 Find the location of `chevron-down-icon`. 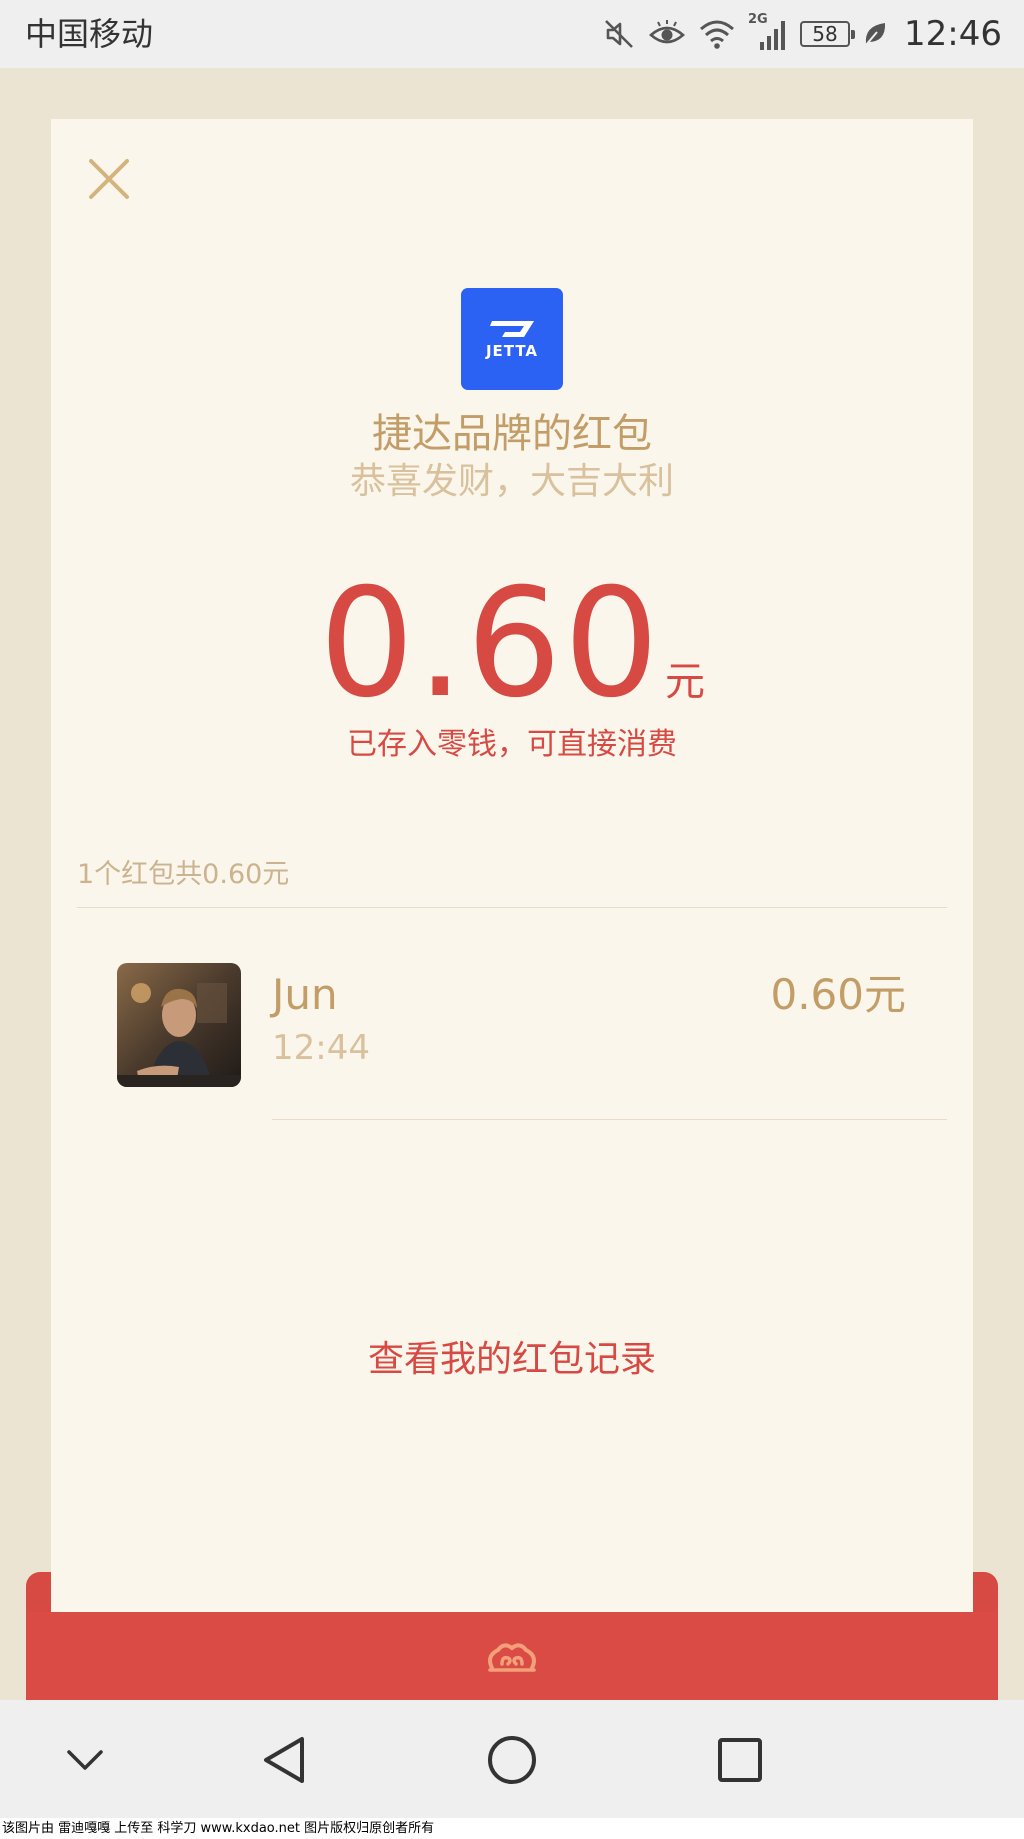

chevron-down-icon is located at coordinates (85, 1760).